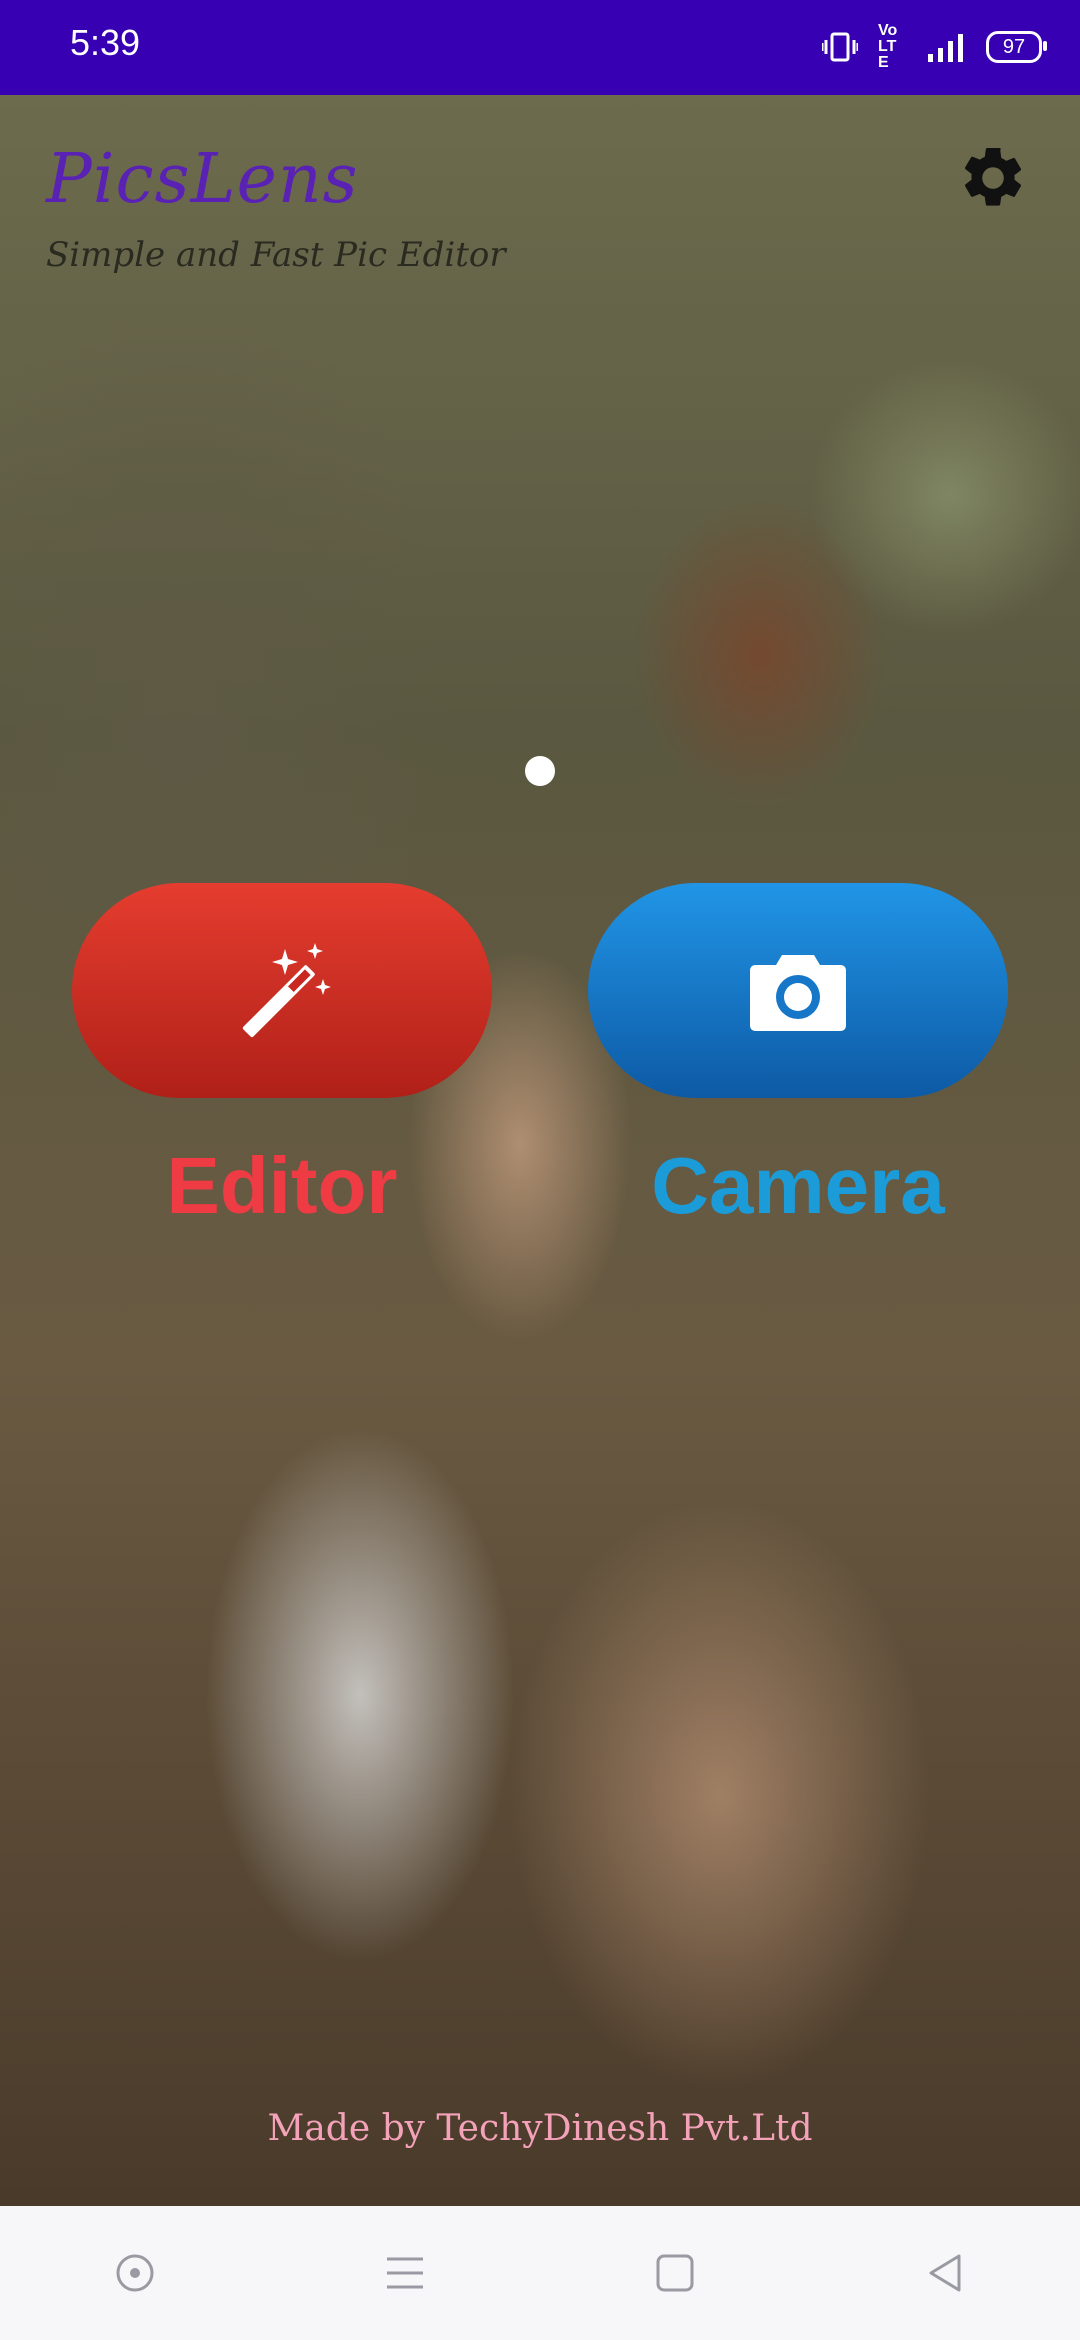  I want to click on indicator-dot, so click(540, 771).